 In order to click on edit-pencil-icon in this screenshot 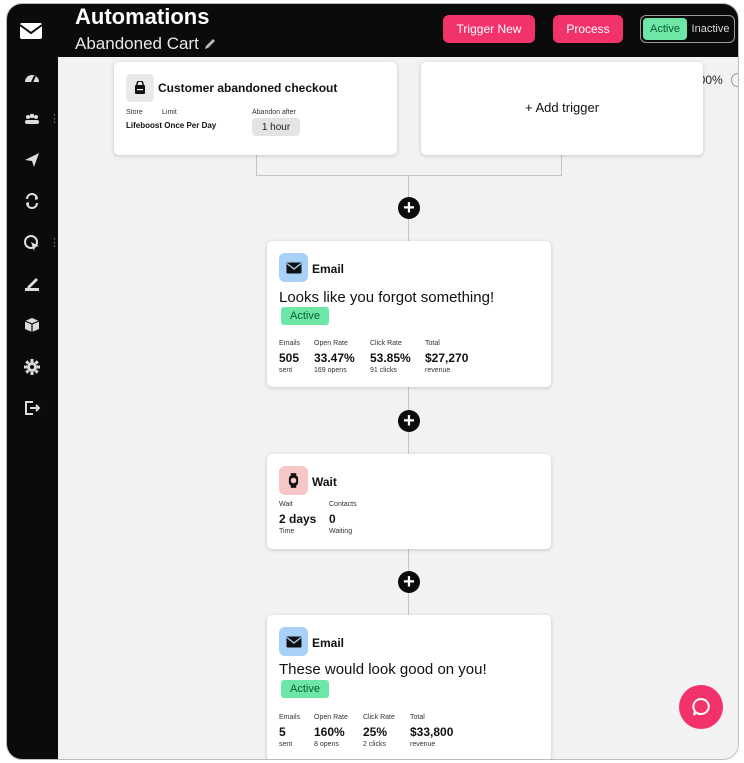, I will do `click(210, 44)`.